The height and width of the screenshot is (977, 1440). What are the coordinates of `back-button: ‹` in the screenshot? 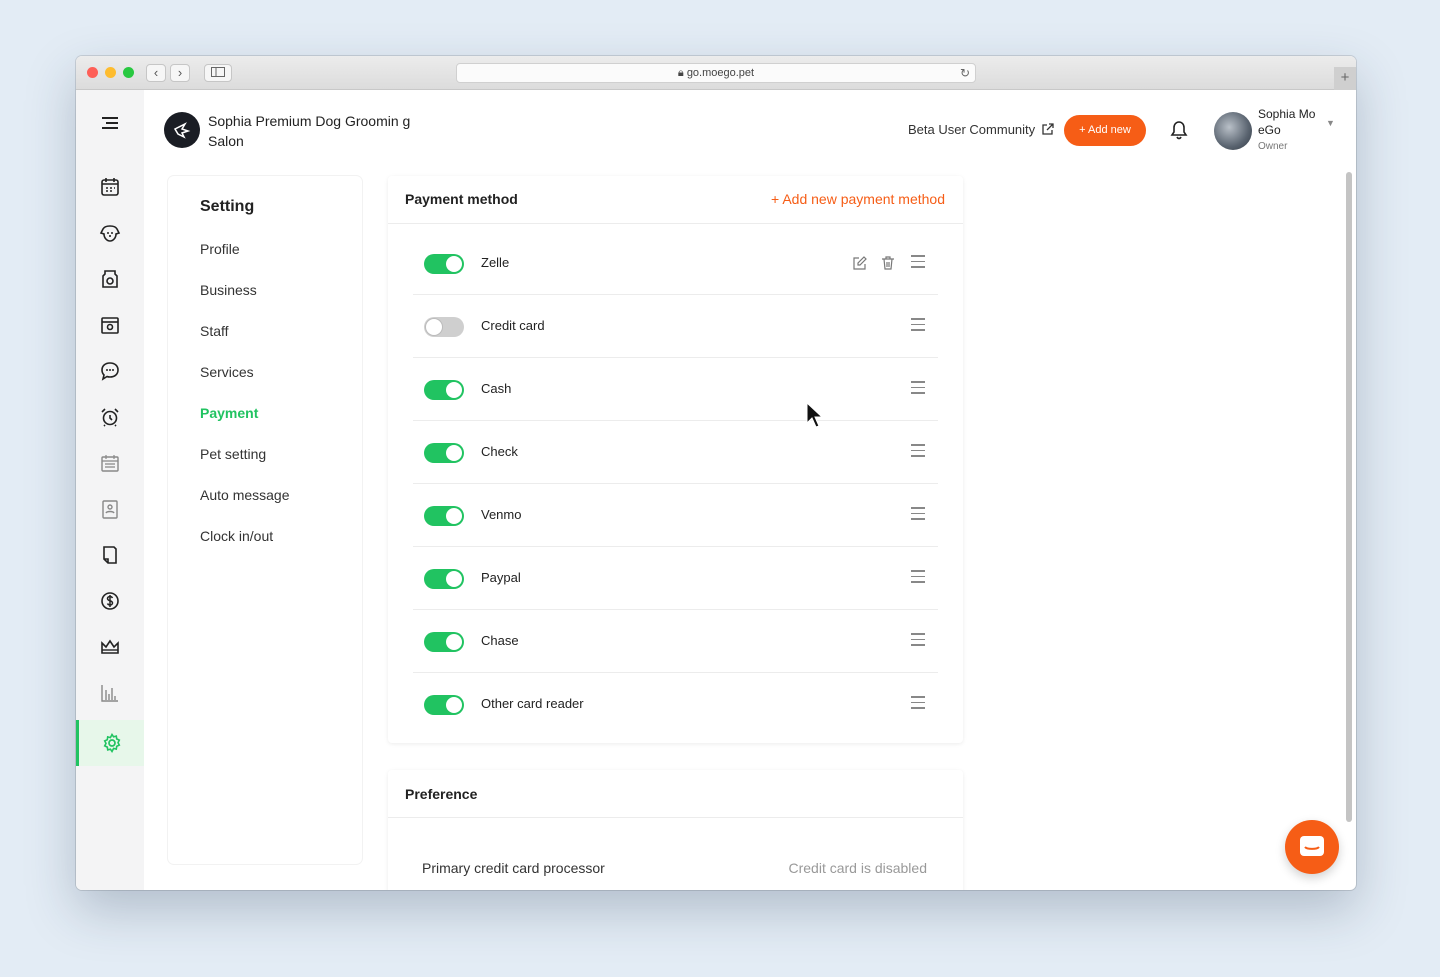 It's located at (156, 73).